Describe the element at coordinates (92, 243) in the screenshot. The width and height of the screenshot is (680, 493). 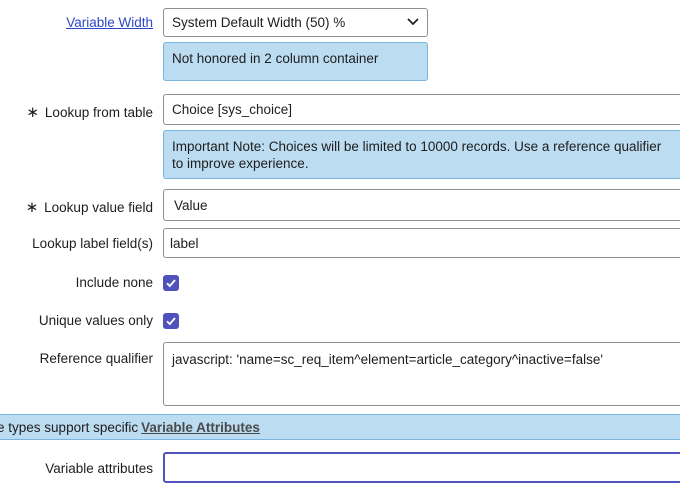
I see `lookup-label-fields-label: Lookup label field(s)` at that location.